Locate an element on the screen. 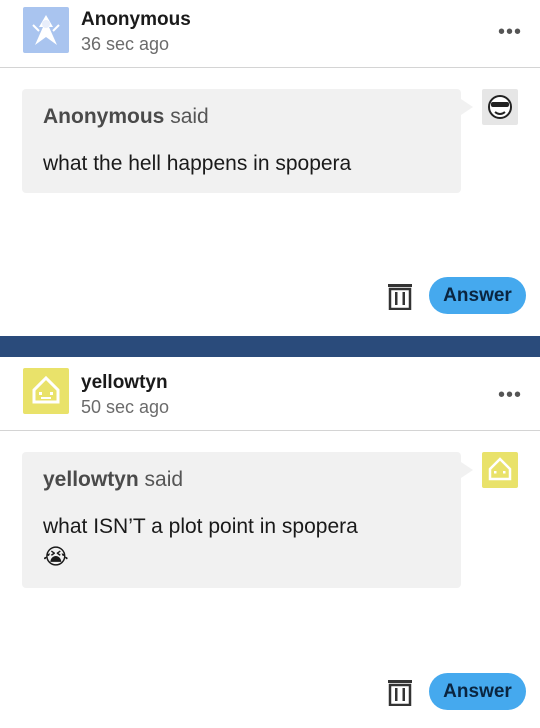 This screenshot has height=728, width=540. question-text: what ISN’T a plot point in spopera is located at coordinates (200, 526).